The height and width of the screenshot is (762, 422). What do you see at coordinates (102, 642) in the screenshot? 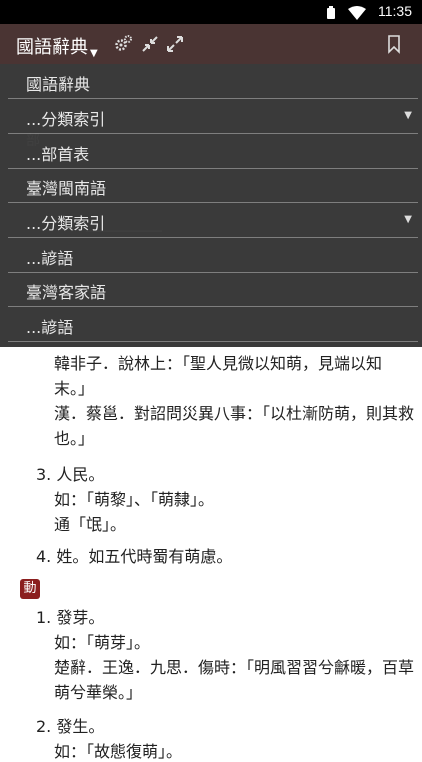
I see `example-line: 如：「萌芽」。` at bounding box center [102, 642].